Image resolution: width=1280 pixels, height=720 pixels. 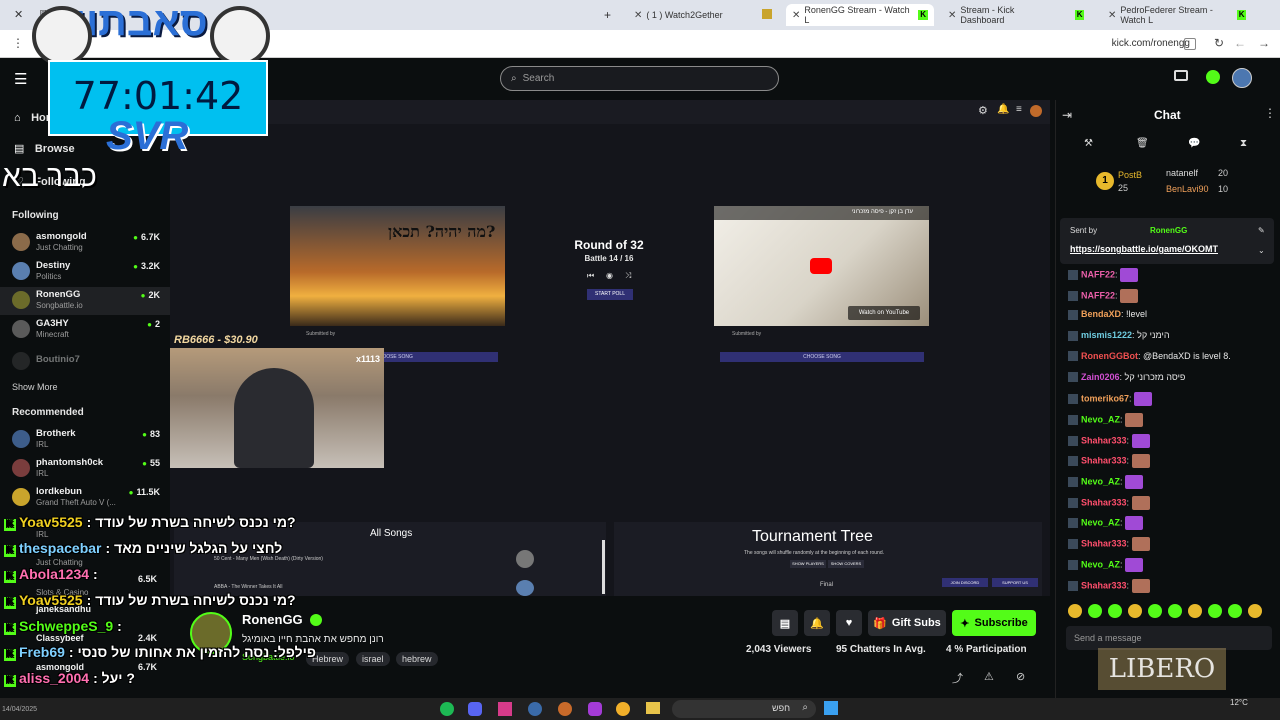 I want to click on sidebar-channel-ronengg: RonenGG Songbattle.io 2K, so click(x=85, y=301).